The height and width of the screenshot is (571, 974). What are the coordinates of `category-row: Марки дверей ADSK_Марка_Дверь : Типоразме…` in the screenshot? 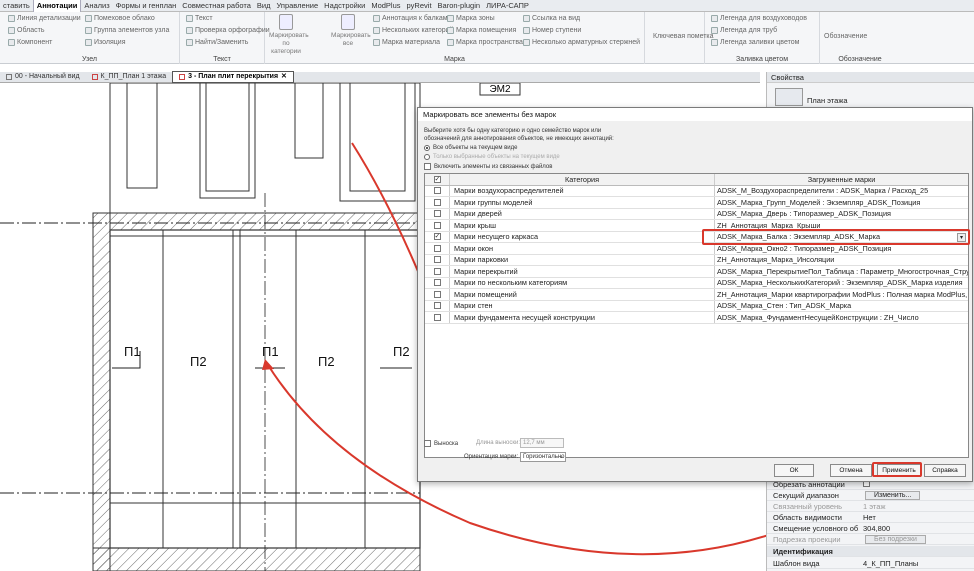 It's located at (696, 214).